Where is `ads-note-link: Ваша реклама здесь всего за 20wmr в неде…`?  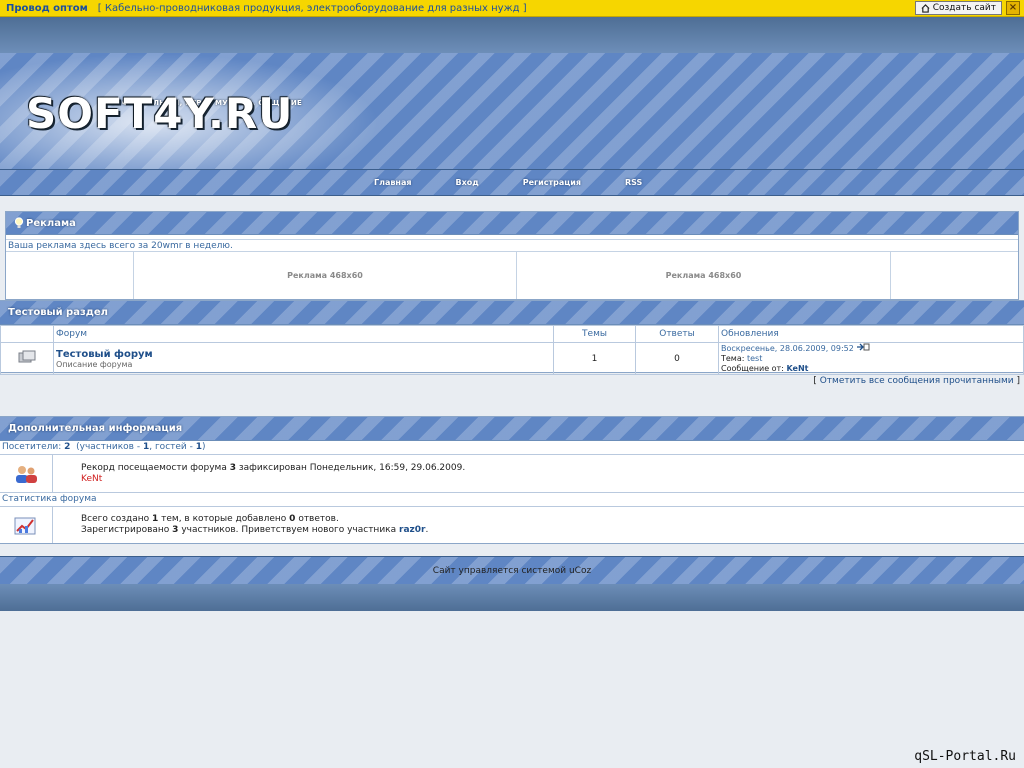
ads-note-link: Ваша реклама здесь всего за 20wmr в неде… is located at coordinates (512, 245).